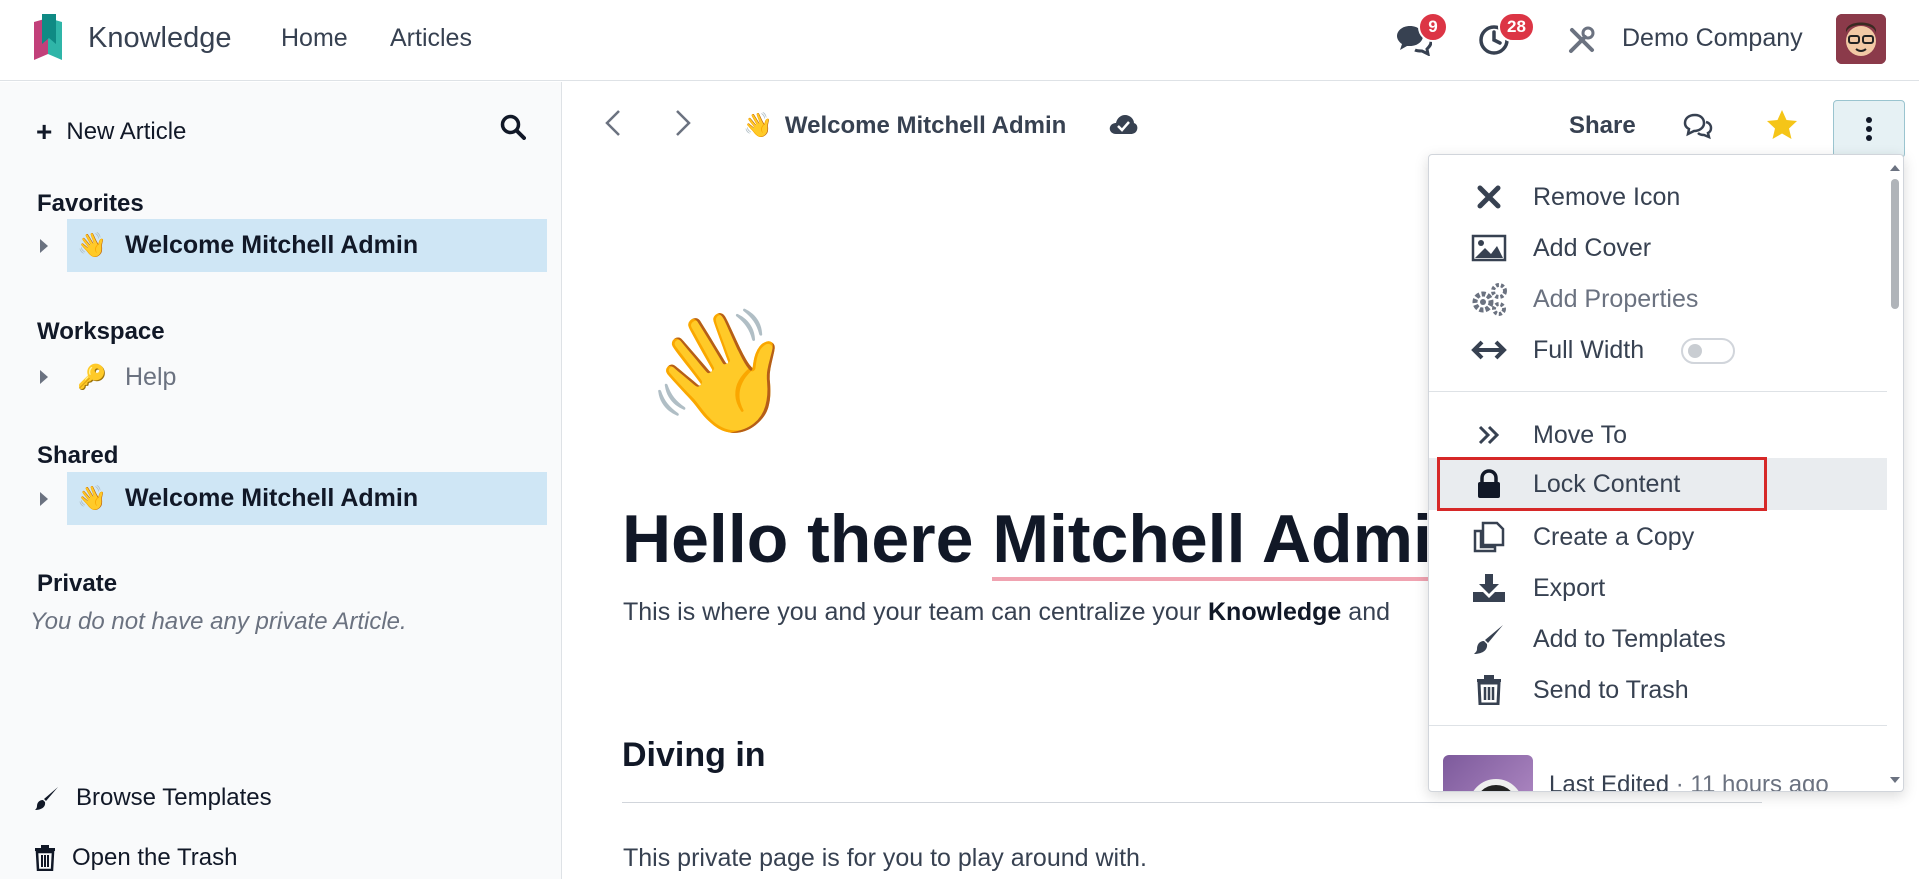 The width and height of the screenshot is (1919, 879). What do you see at coordinates (218, 621) in the screenshot?
I see `private-empty-message: You do not have any private Article.` at bounding box center [218, 621].